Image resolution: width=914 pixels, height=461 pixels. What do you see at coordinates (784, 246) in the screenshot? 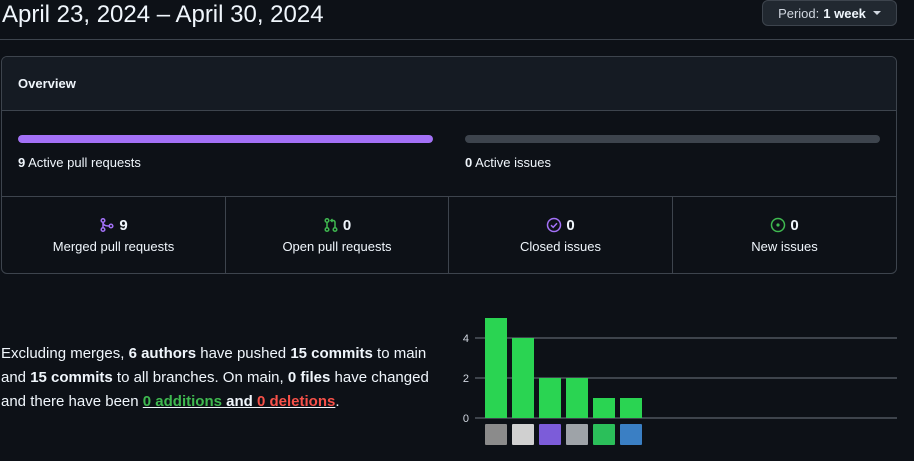
I see `new-issues-label: New issues` at bounding box center [784, 246].